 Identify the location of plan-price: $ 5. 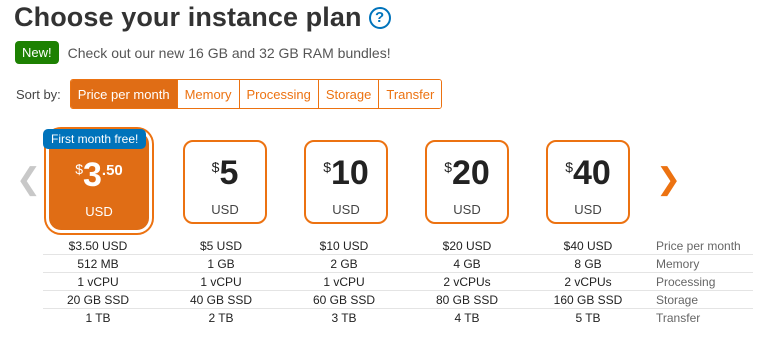
(225, 173).